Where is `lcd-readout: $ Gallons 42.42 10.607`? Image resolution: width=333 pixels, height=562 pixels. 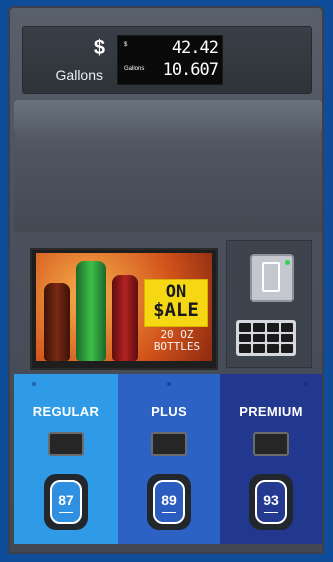 lcd-readout: $ Gallons 42.42 10.607 is located at coordinates (170, 60).